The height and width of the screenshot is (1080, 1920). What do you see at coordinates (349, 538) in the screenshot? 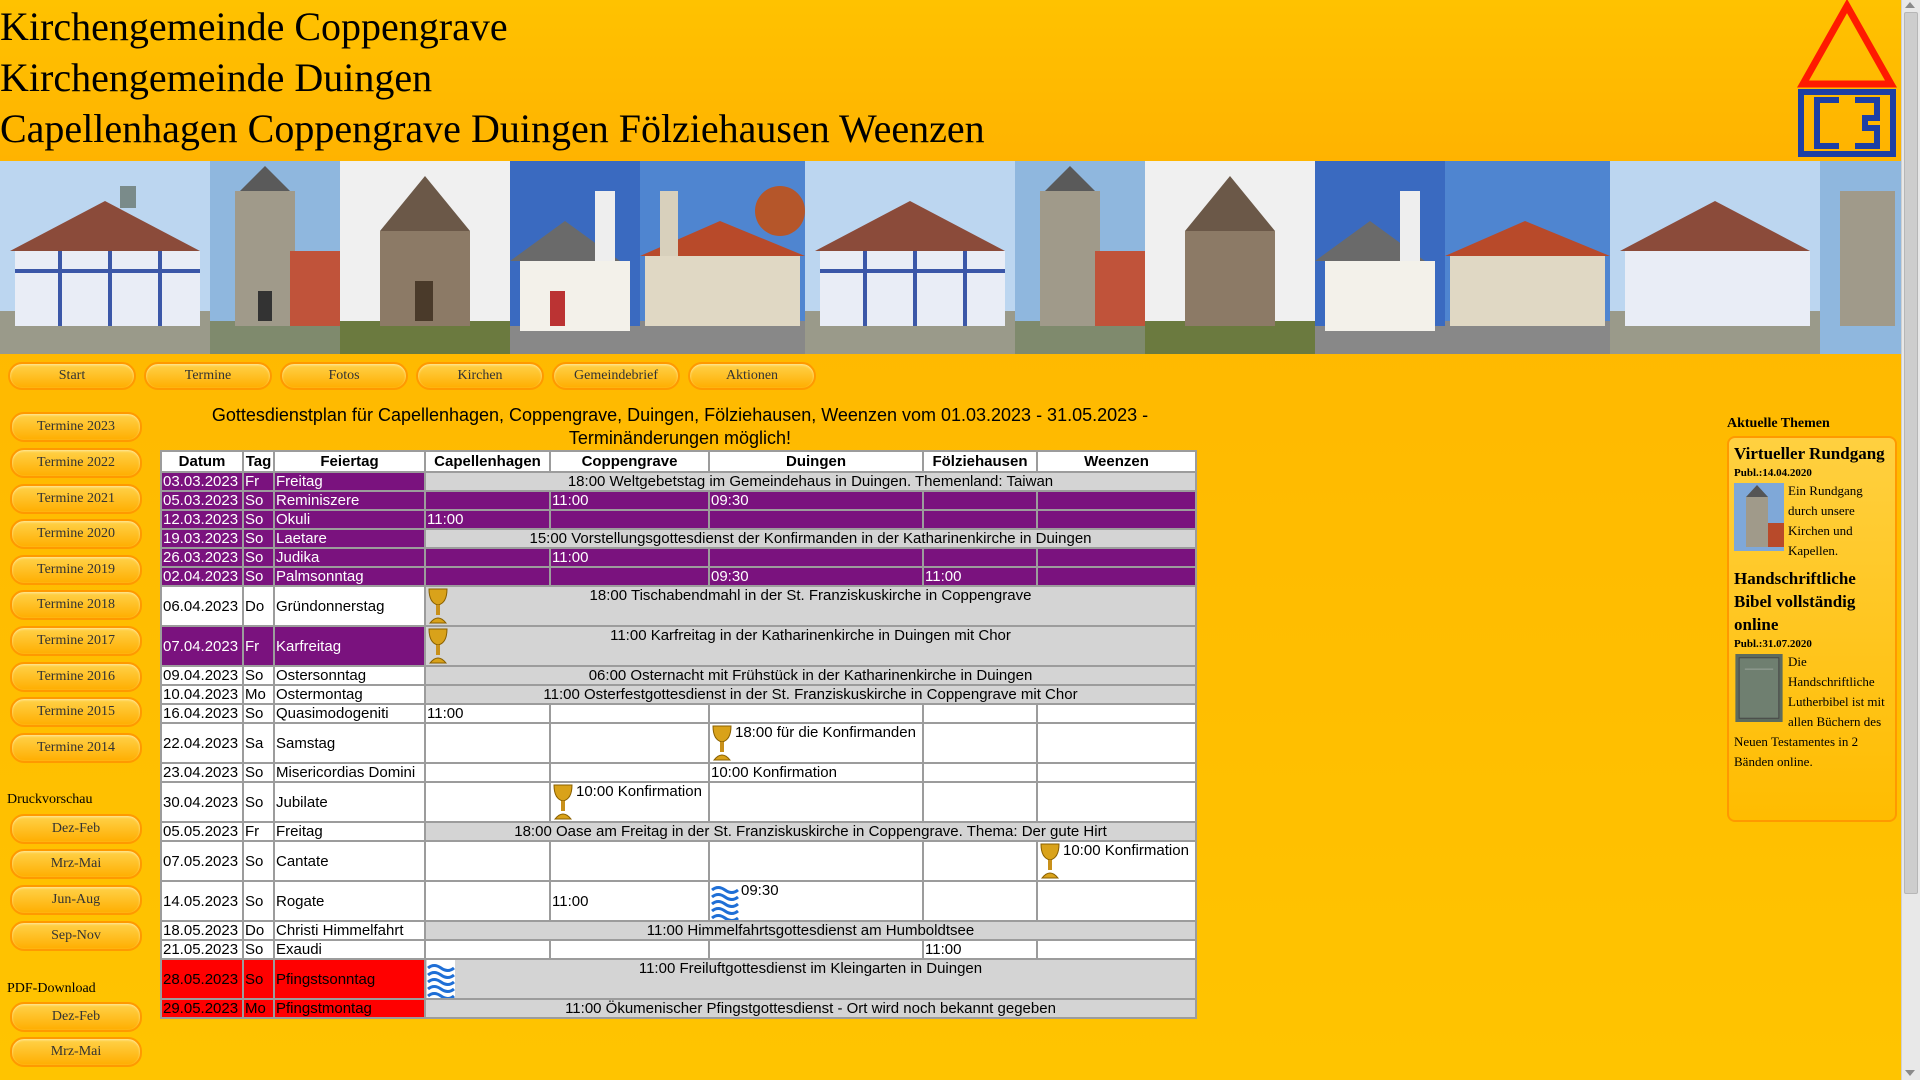
I see `feast-cell: Laetare` at bounding box center [349, 538].